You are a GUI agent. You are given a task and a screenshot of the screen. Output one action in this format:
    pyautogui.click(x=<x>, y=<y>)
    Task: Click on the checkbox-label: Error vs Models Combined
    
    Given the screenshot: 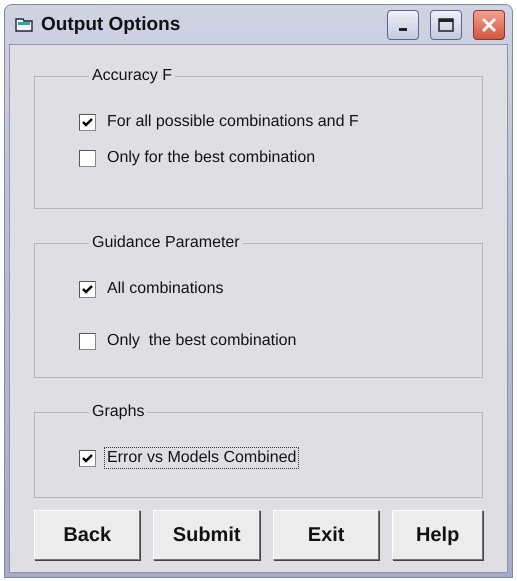 What is the action you would take?
    pyautogui.click(x=202, y=458)
    